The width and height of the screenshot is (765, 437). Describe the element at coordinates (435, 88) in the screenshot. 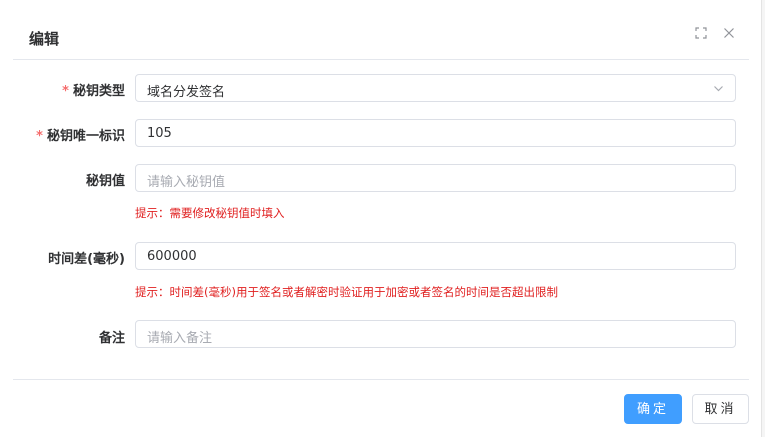

I see `key-type-select: 域名分发签名` at that location.